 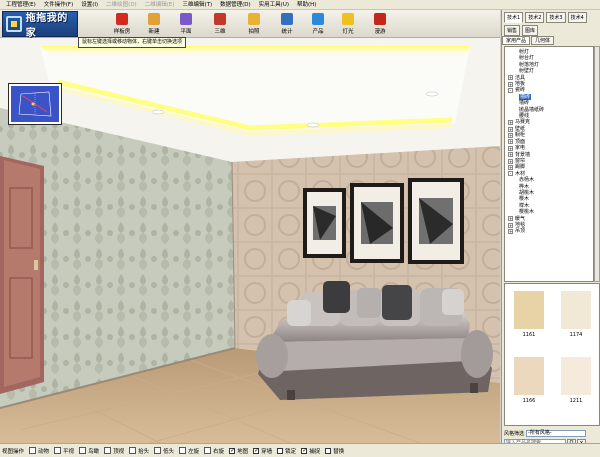 I want to click on toolbar: 拖拖我的家 样板房 新建 平面 三维 拍照 统计 产品 灯光 漫游, so click(x=250, y=24).